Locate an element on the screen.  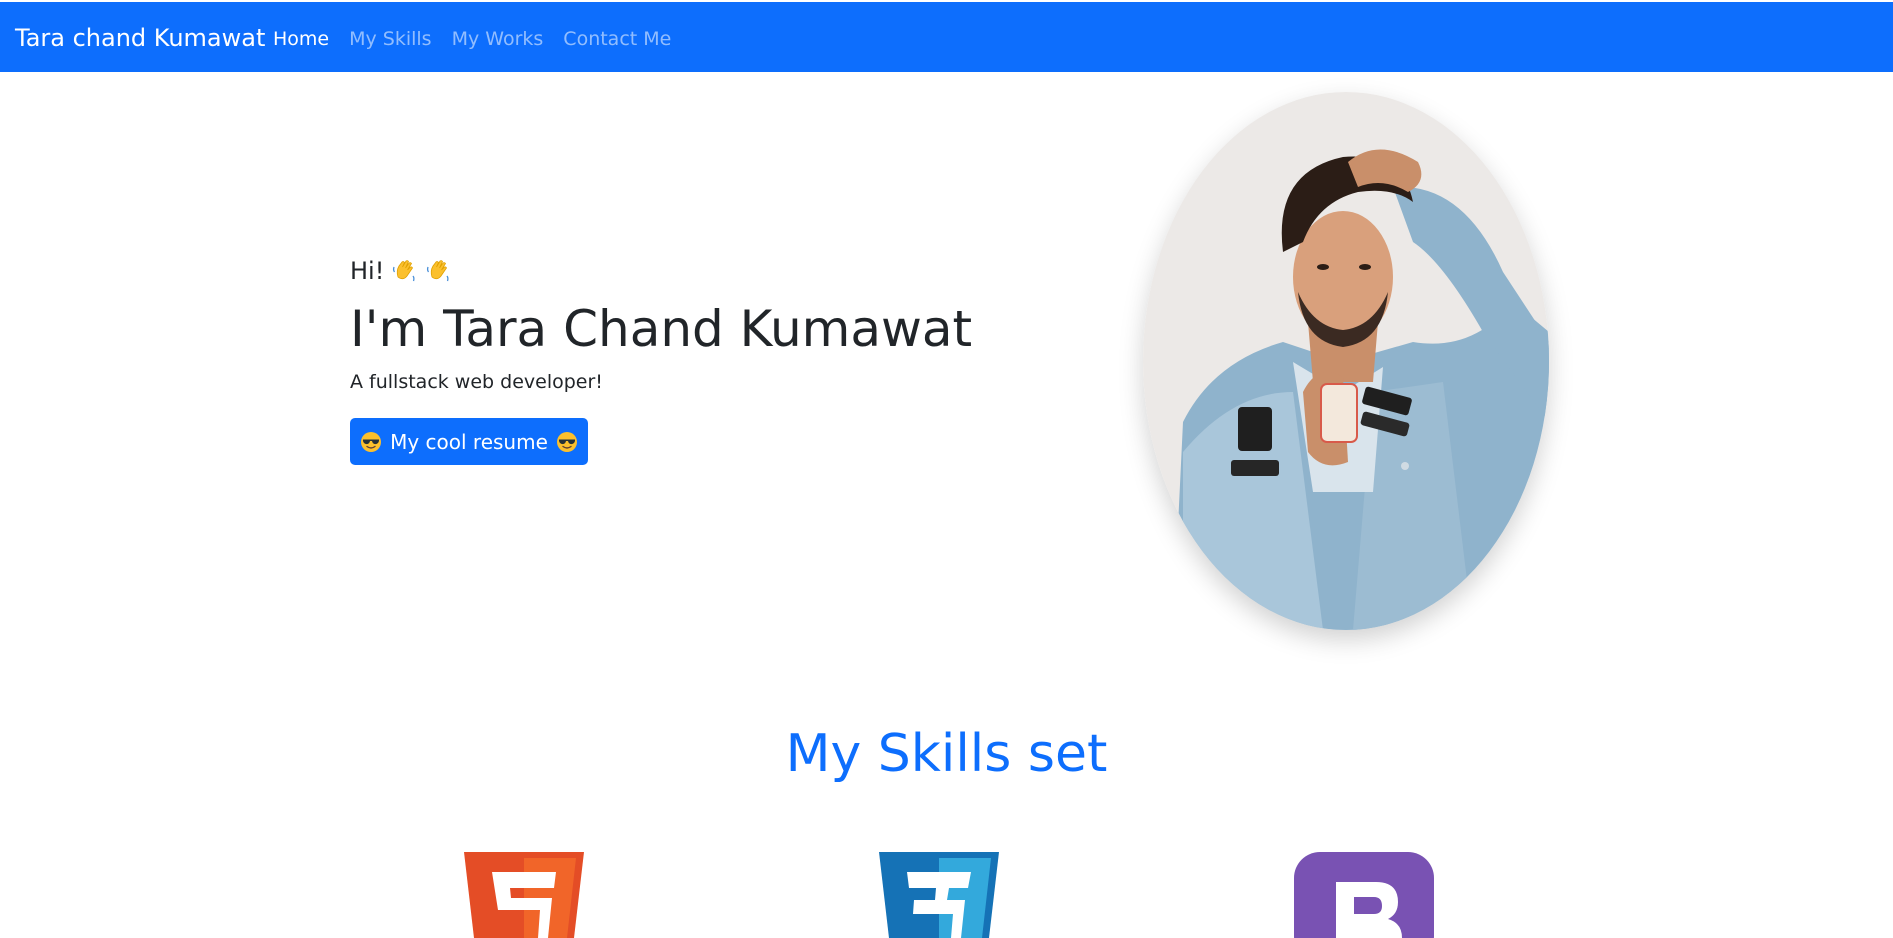
css3-logo-icon is located at coordinates (939, 895).